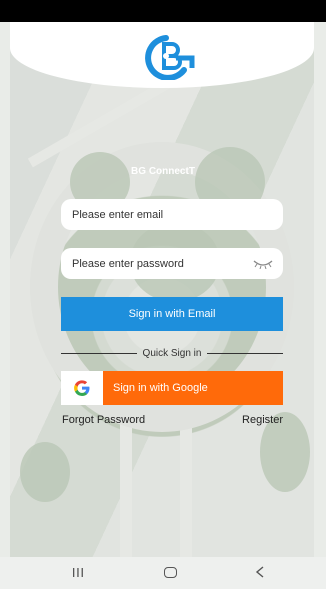 The height and width of the screenshot is (589, 326). I want to click on sign-in-google-button: Sign in with Google, so click(172, 388).